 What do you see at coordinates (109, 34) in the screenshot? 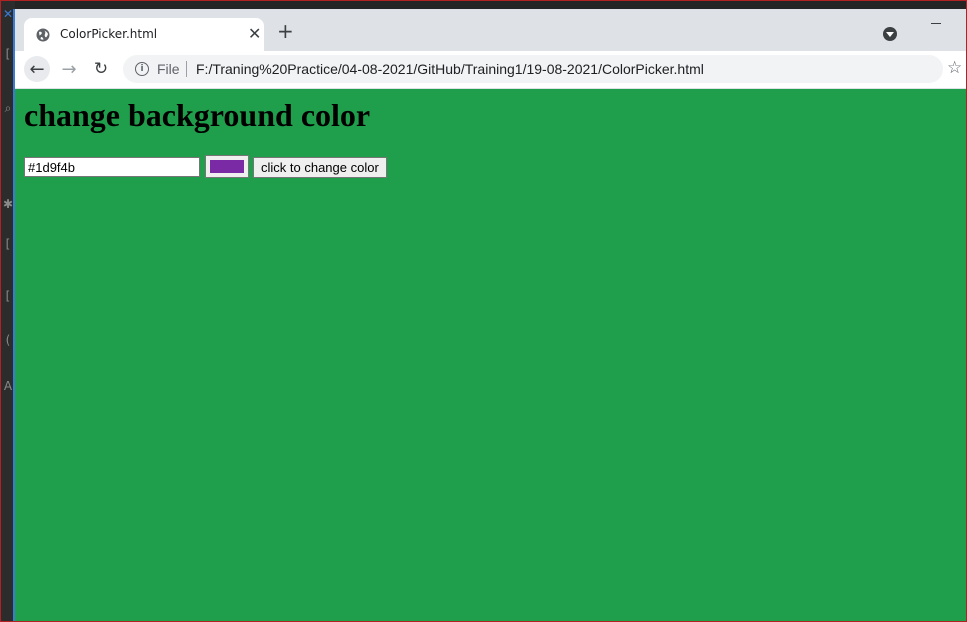
I see `tab-title: ColorPicker.html` at bounding box center [109, 34].